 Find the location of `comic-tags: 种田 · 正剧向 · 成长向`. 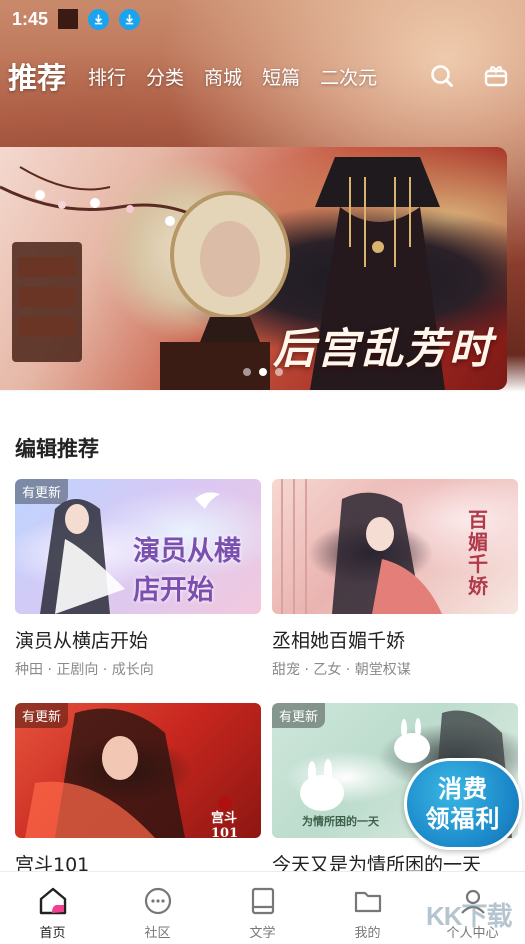

comic-tags: 种田 · 正剧向 · 成长向 is located at coordinates (84, 670).